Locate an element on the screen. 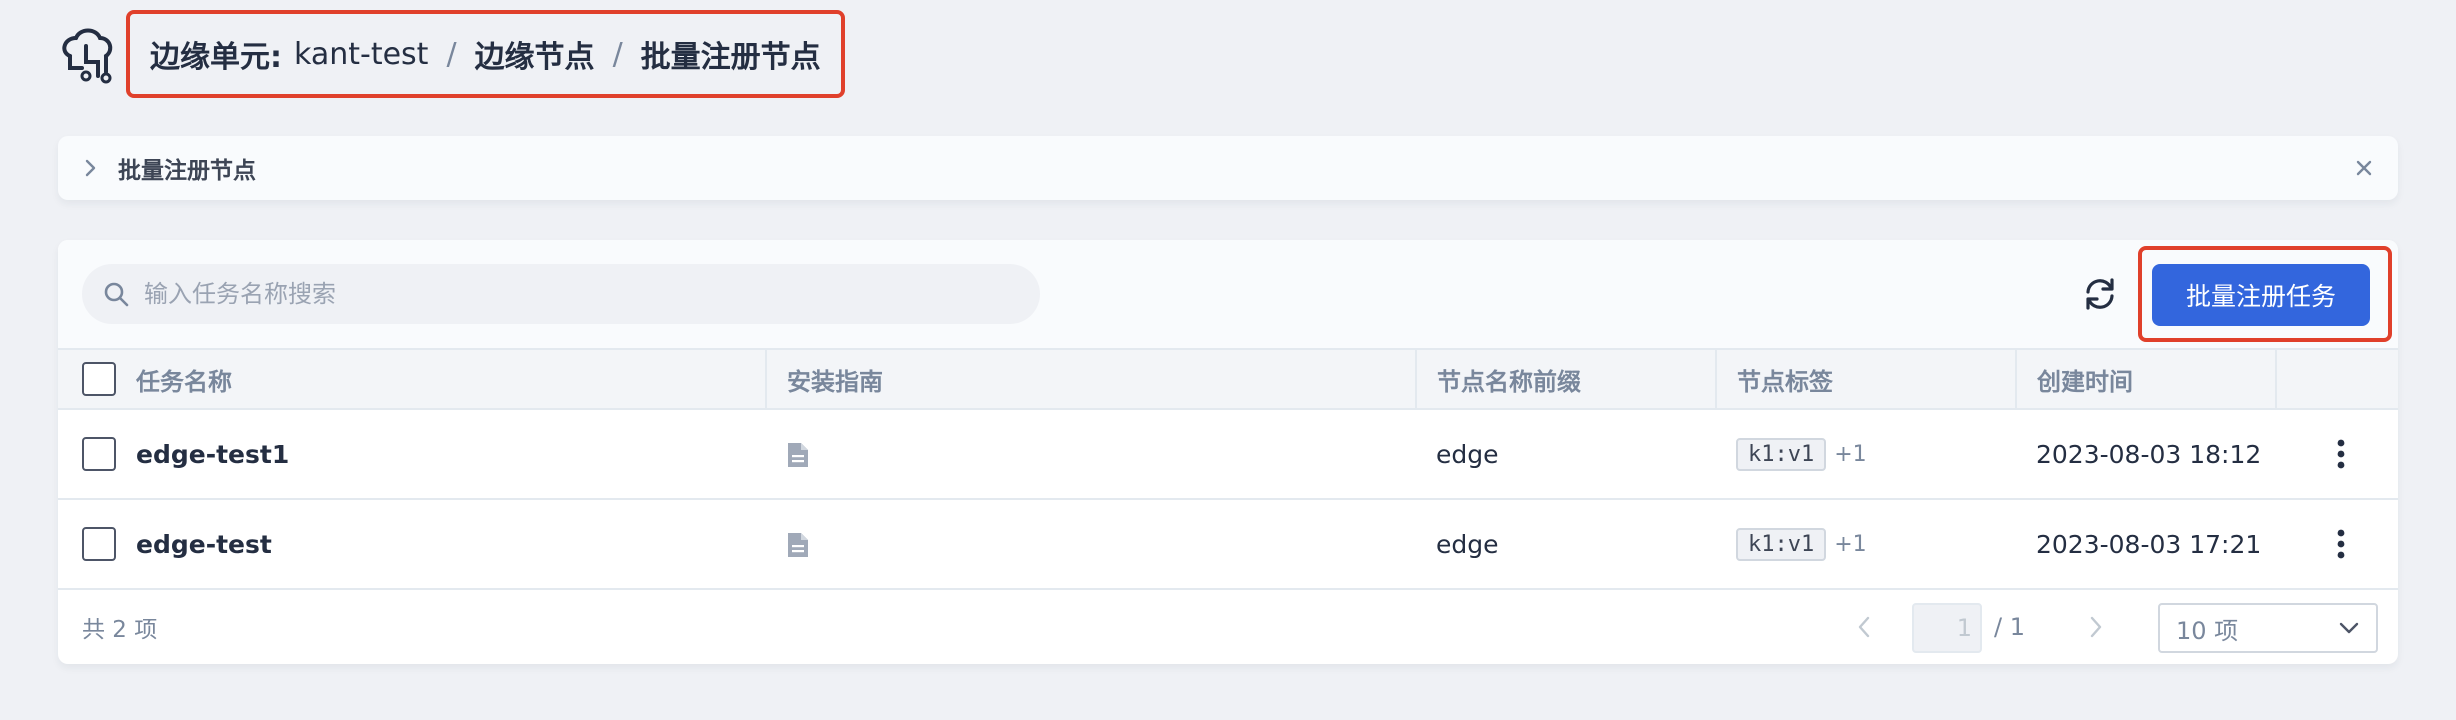 The height and width of the screenshot is (720, 2456). column-header-label: 任务名称 is located at coordinates (184, 381).